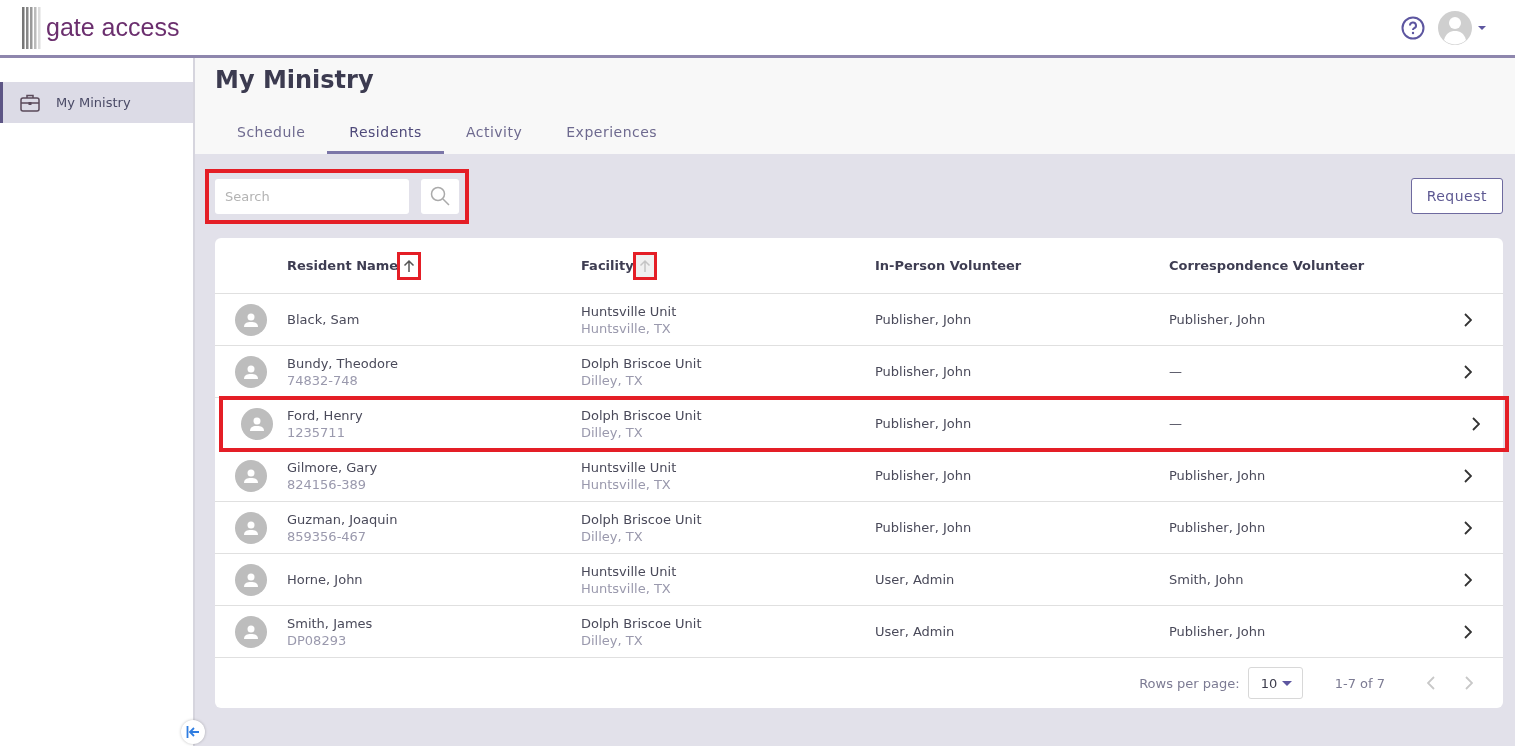 The height and width of the screenshot is (746, 1515). Describe the element at coordinates (607, 265) in the screenshot. I see `column-header: Facility` at that location.